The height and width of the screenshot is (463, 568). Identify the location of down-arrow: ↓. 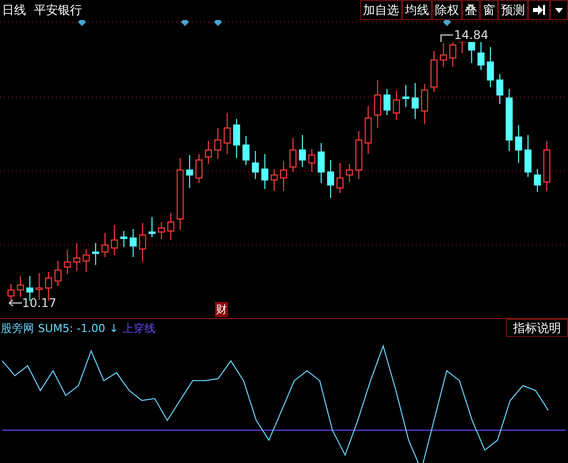
(113, 328).